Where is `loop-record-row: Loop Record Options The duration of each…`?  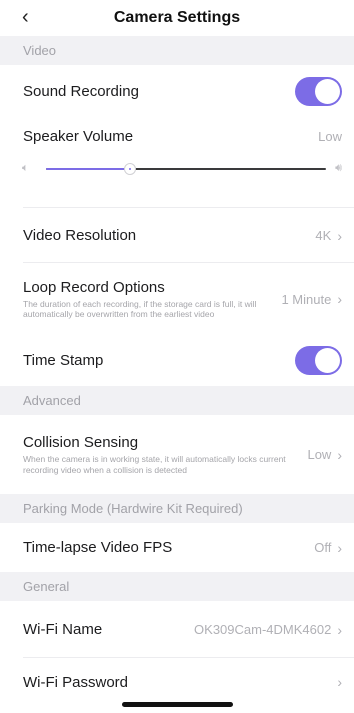
loop-record-row: Loop Record Options The duration of each… is located at coordinates (177, 299).